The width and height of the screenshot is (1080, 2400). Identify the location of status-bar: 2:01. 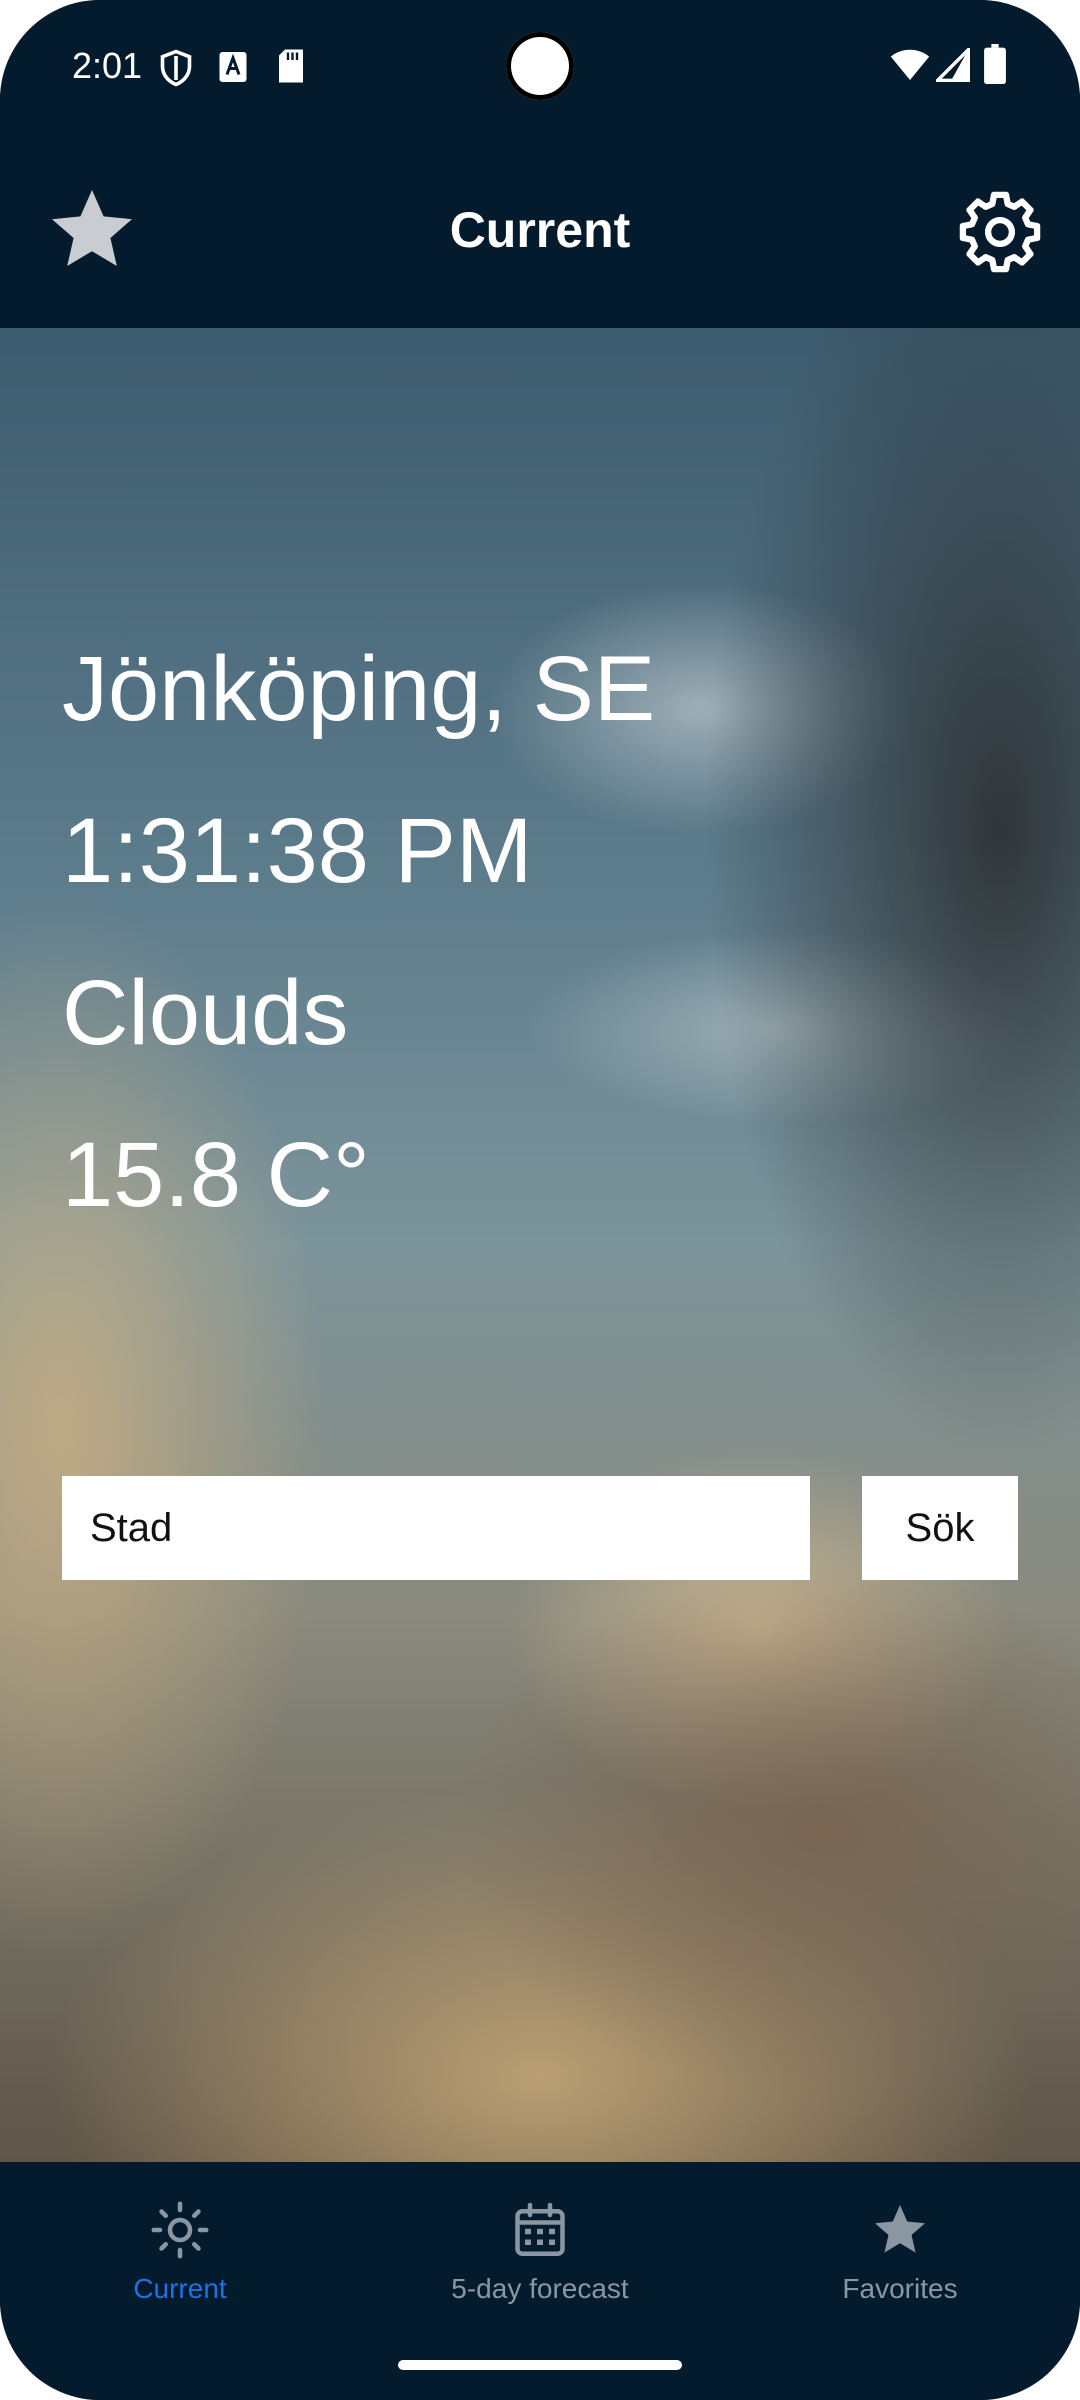
(540, 66).